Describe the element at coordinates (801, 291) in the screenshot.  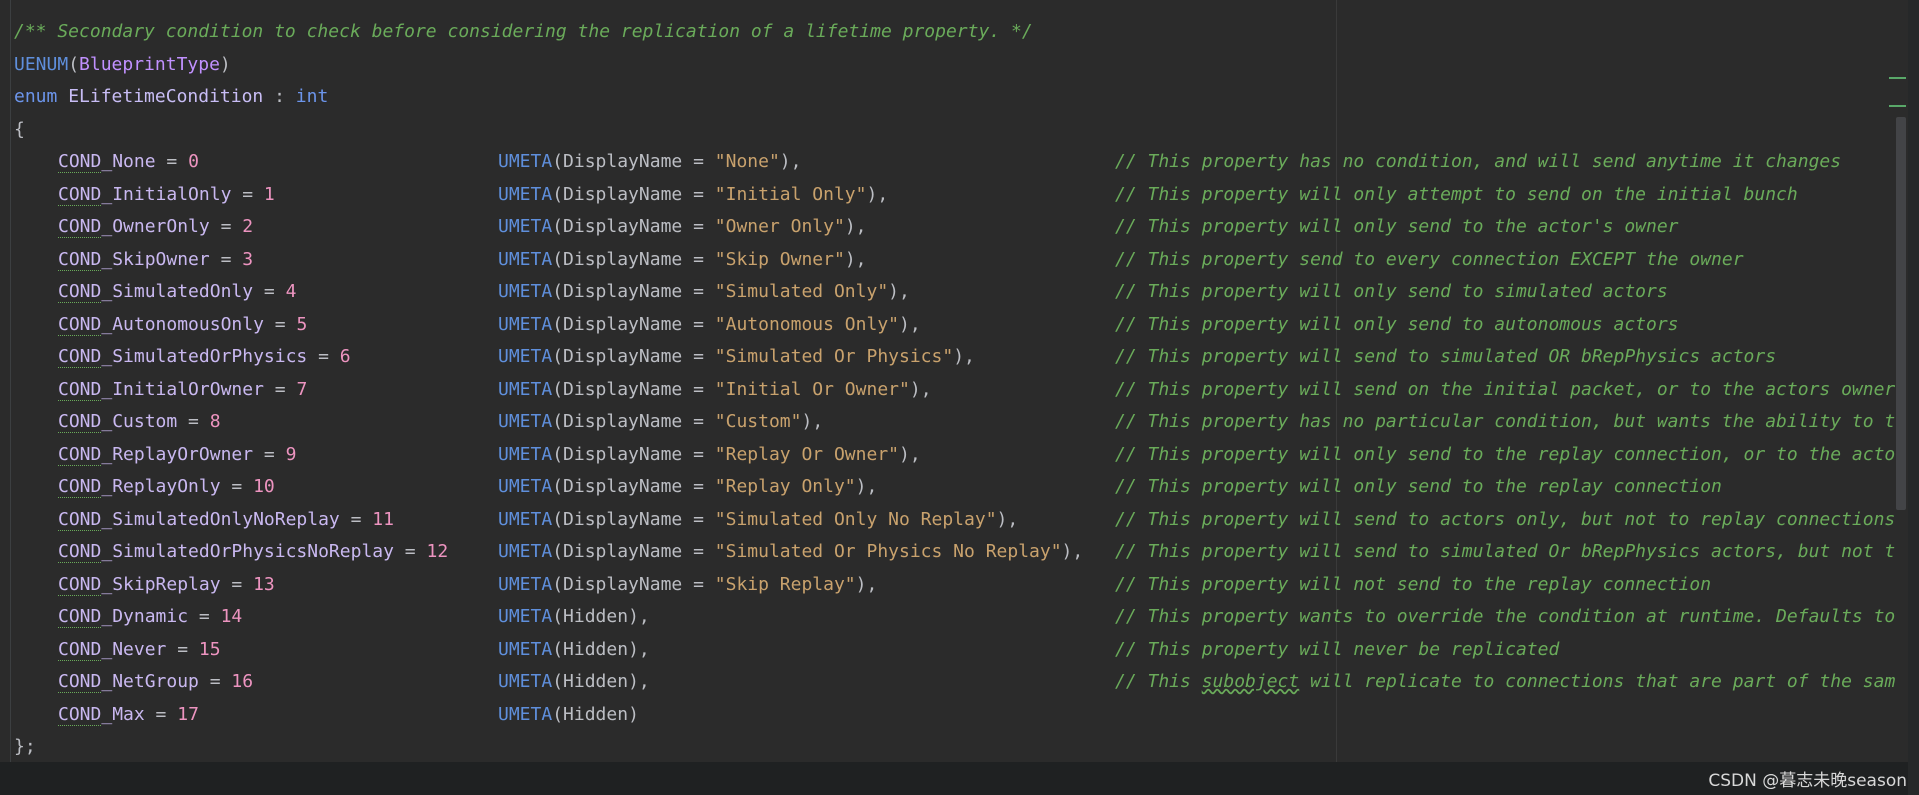
I see `meta-display-name: "Simulated Only"` at that location.